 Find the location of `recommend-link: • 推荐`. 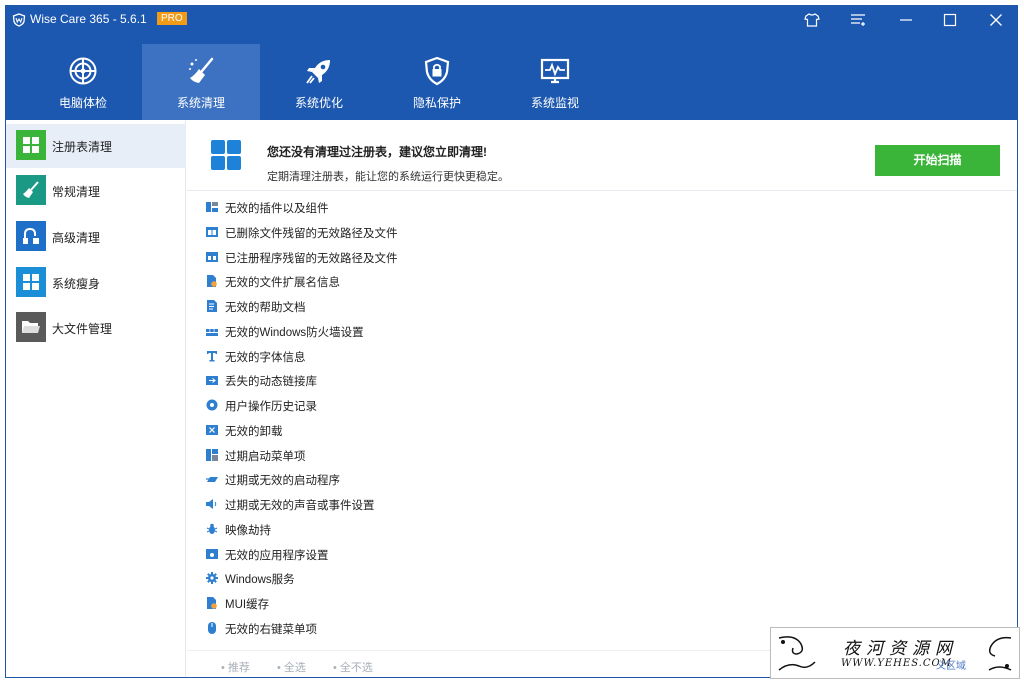

recommend-link: • 推荐 is located at coordinates (235, 667).